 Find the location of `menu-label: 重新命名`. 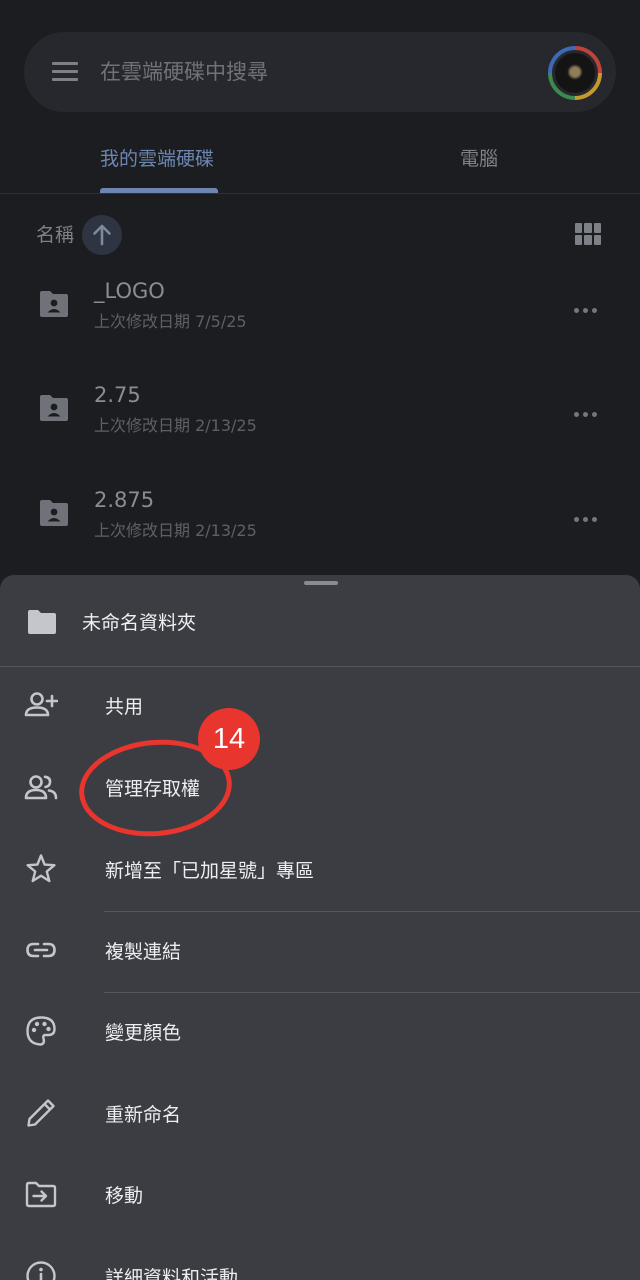

menu-label: 重新命名 is located at coordinates (143, 1115).